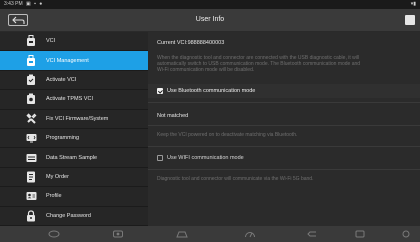 This screenshot has height=242, width=420. I want to click on sidebar-item-change-password: Change Password, so click(74, 216).